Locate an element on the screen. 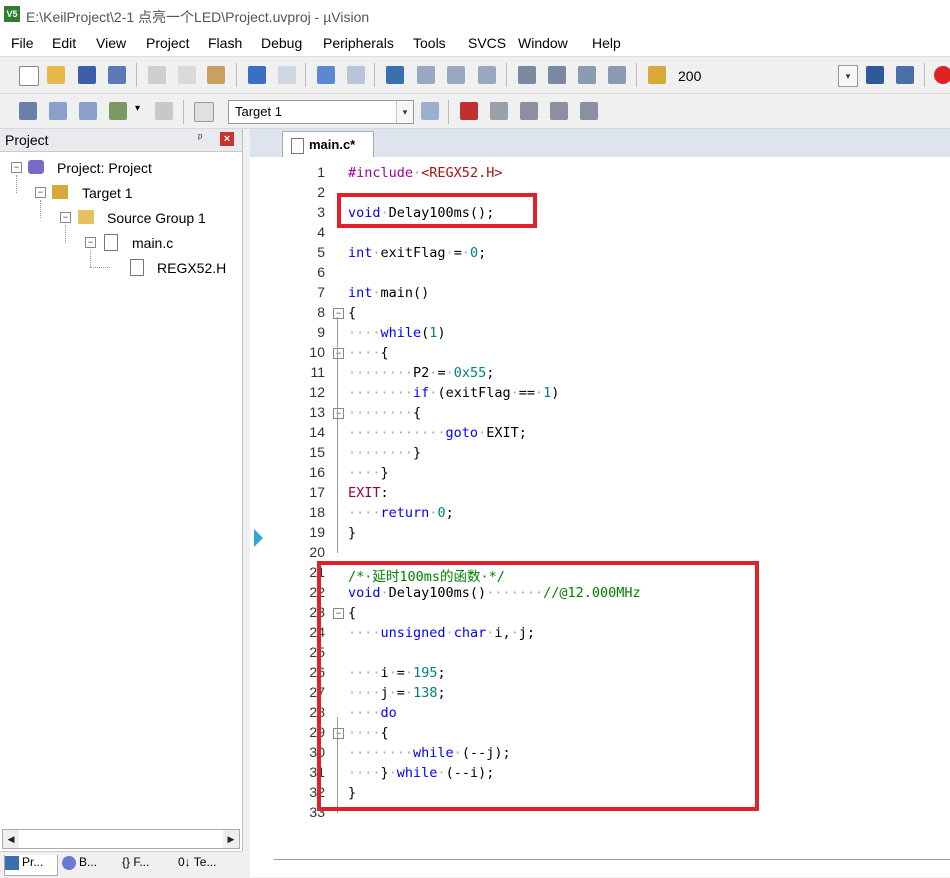 The height and width of the screenshot is (878, 950). code-line: 12 ········if·(exitFlag·==·1) is located at coordinates (629, 393).